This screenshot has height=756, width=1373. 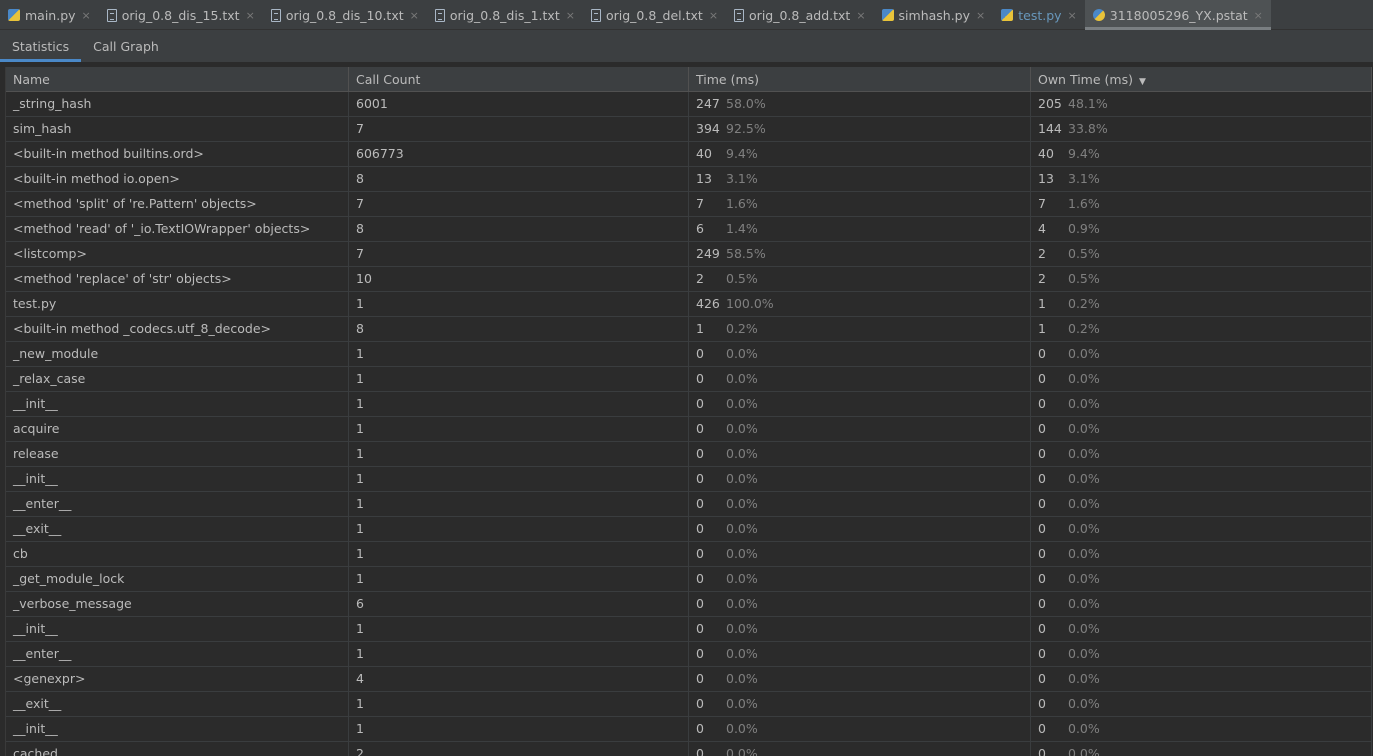 What do you see at coordinates (1042, 353) in the screenshot?
I see `own-time-value: 0` at bounding box center [1042, 353].